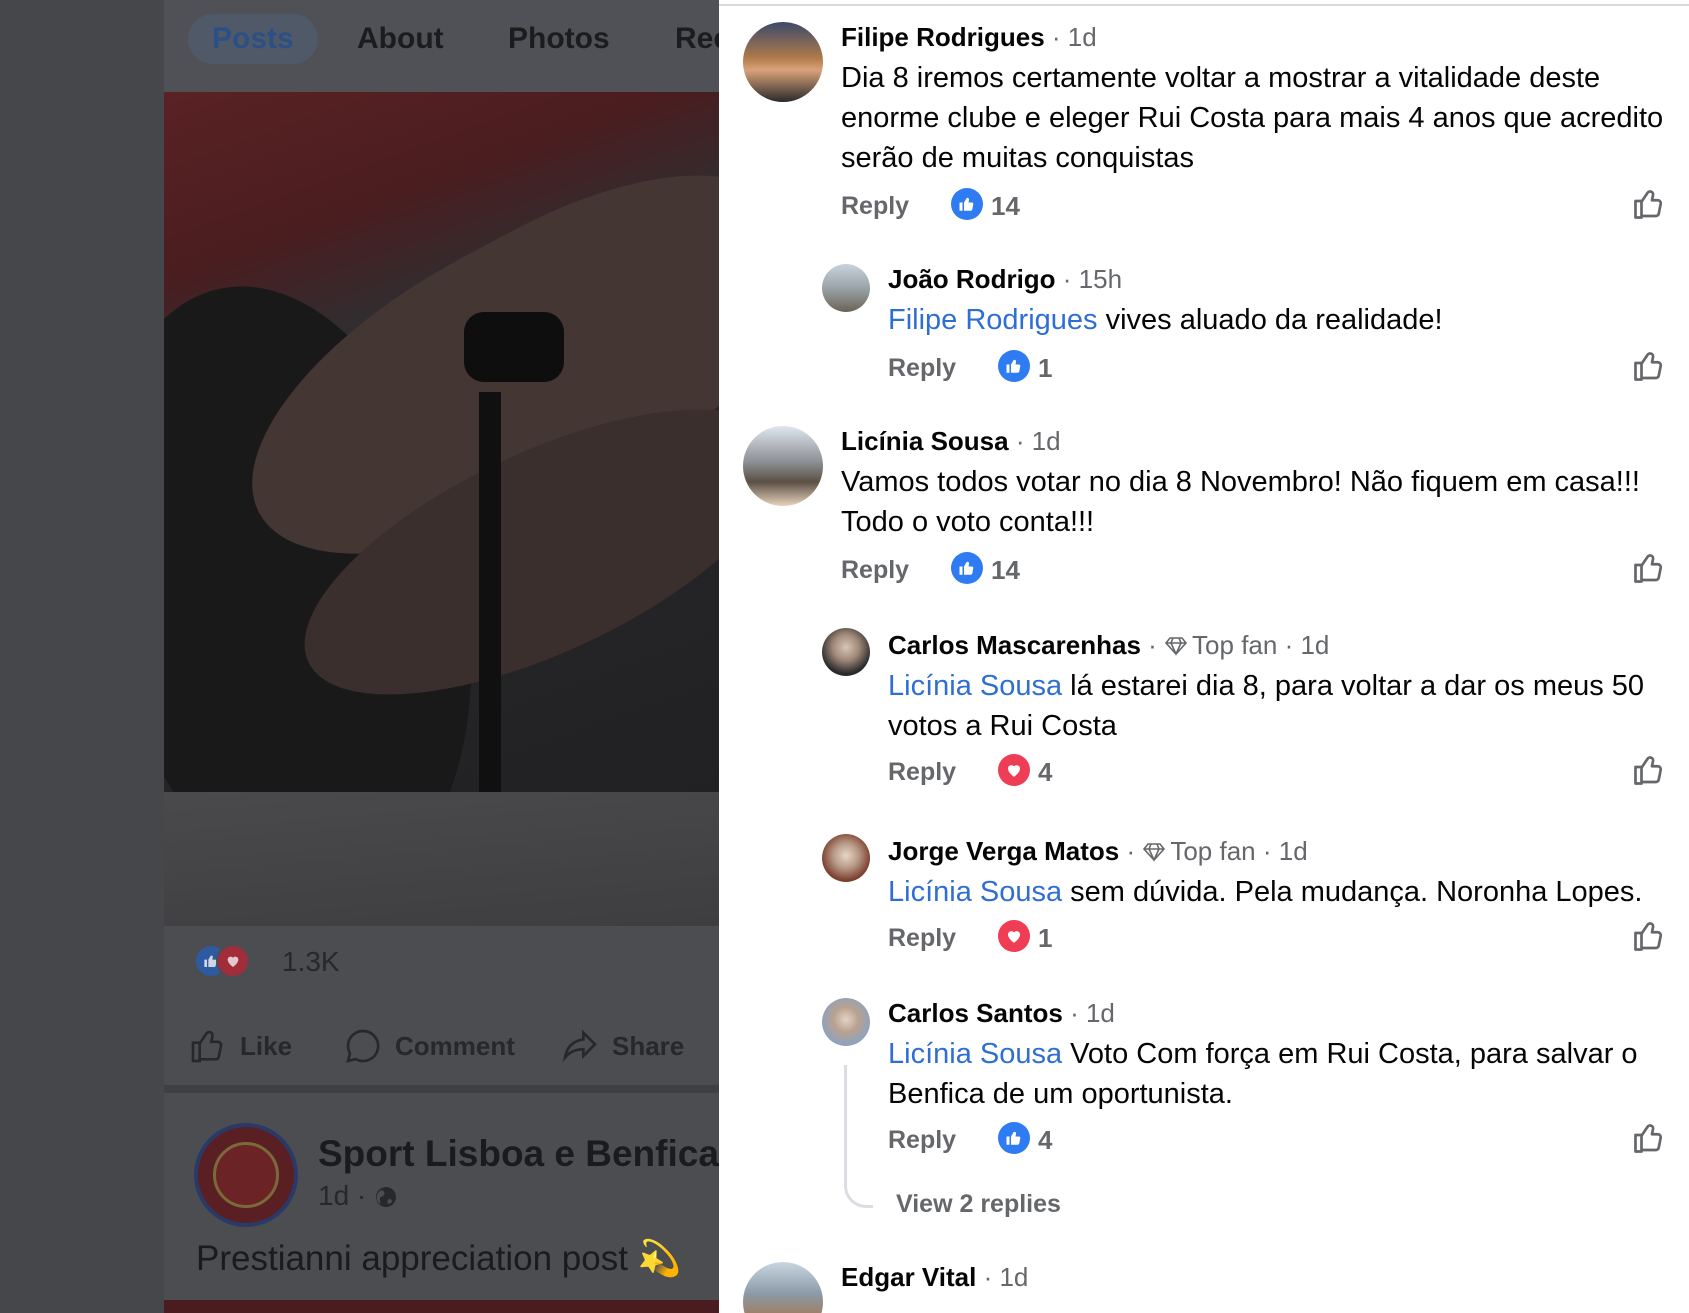 This screenshot has width=1689, height=1313. I want to click on comment-author: Jorge Verga Matos, so click(1003, 851).